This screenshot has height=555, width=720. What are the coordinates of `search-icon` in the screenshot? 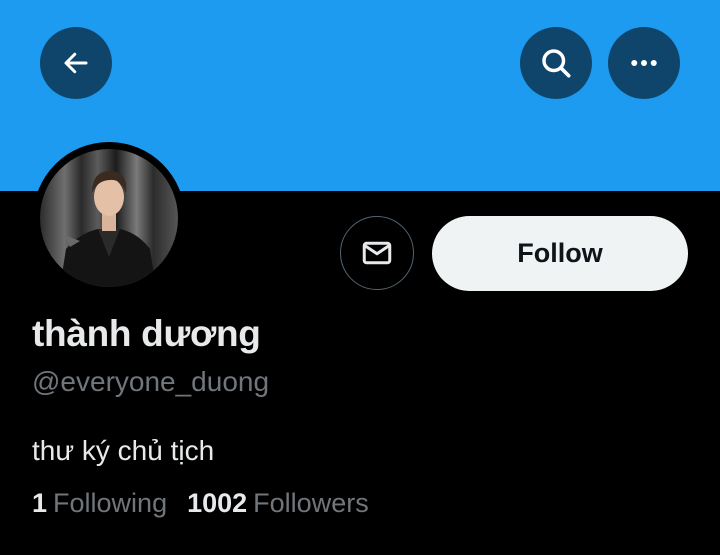 It's located at (556, 63).